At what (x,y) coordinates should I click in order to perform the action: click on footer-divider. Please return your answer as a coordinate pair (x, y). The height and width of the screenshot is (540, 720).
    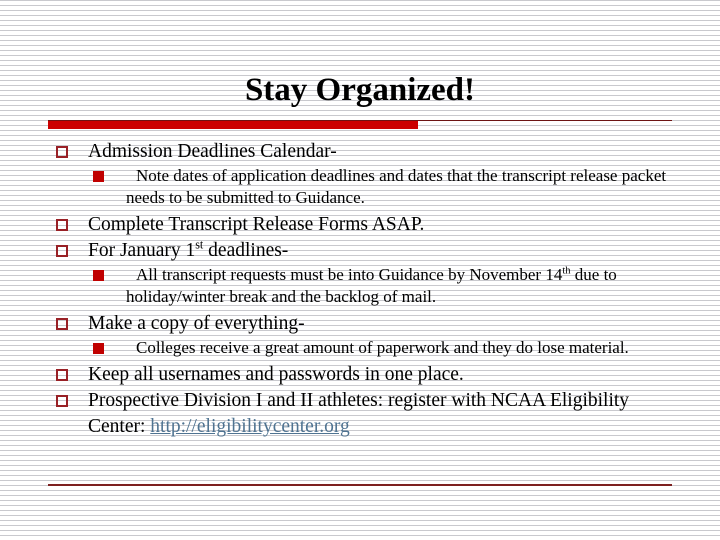
    Looking at the image, I should click on (360, 485).